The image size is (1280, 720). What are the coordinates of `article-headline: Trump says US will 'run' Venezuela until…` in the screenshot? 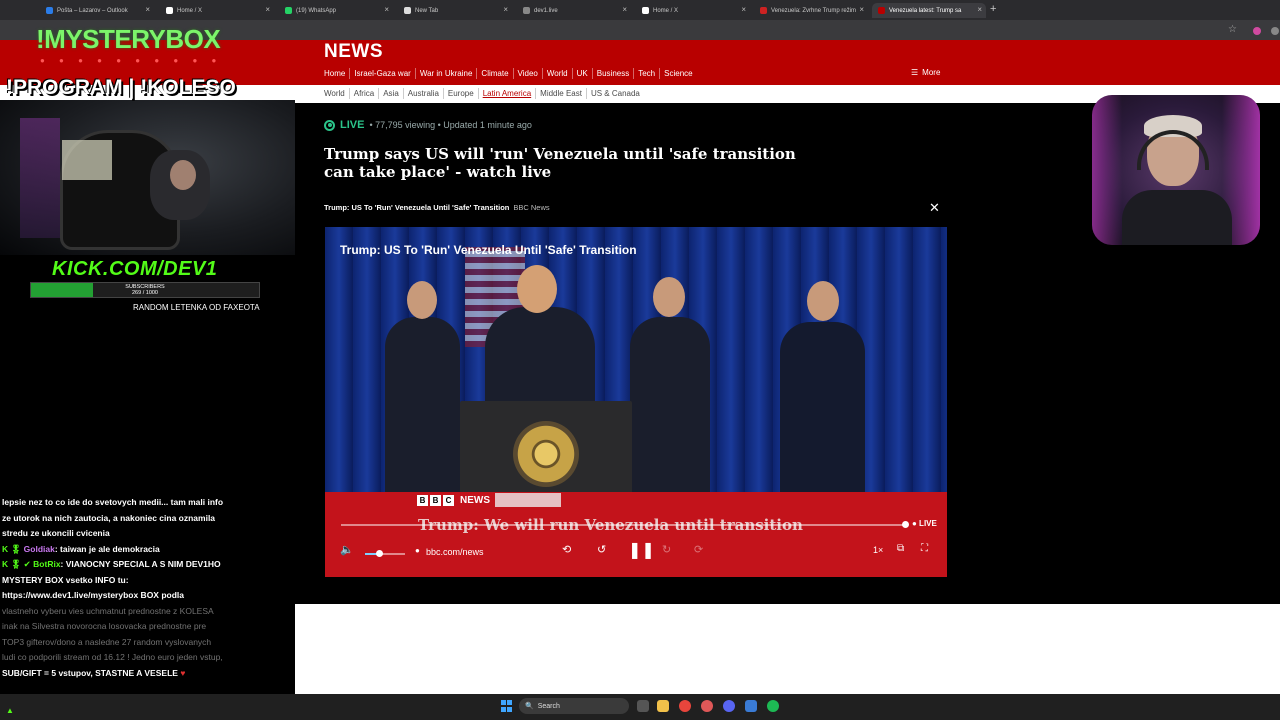 It's located at (560, 163).